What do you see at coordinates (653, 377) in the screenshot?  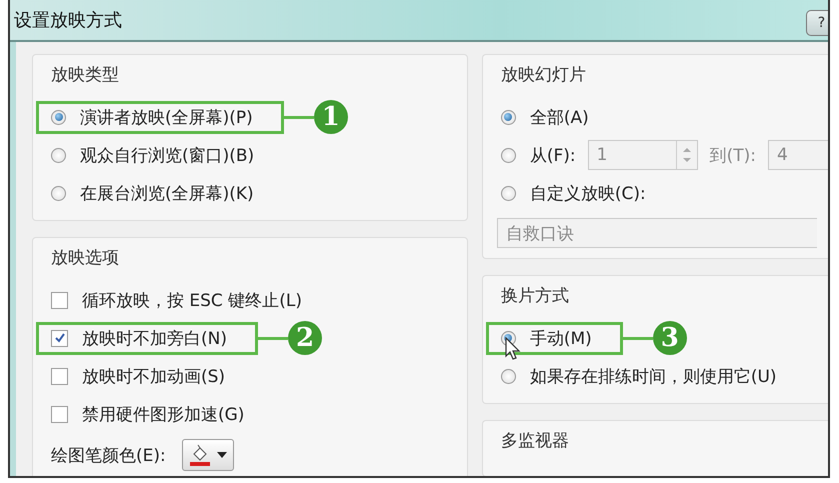 I see `option-label: 如果存在排练时间，则使用它(U)` at bounding box center [653, 377].